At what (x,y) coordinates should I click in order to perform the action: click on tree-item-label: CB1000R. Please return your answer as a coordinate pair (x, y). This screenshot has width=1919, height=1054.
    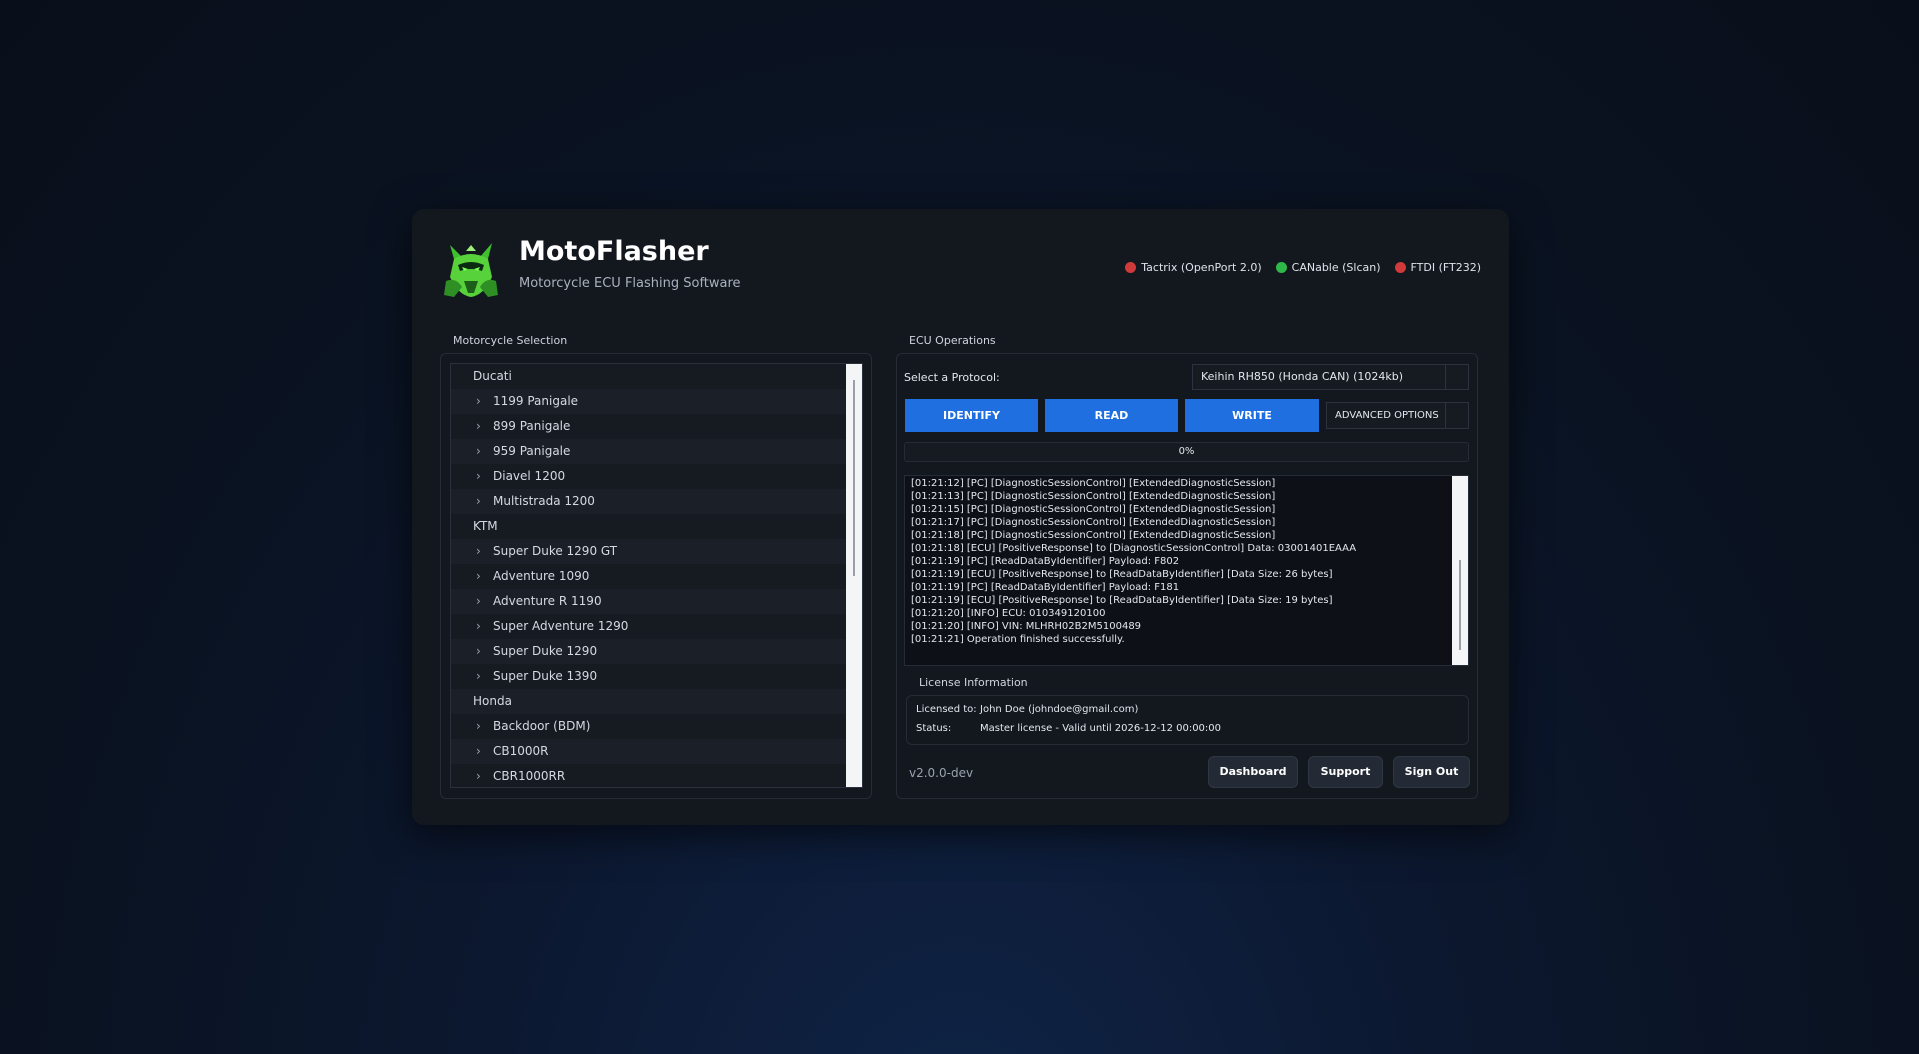
    Looking at the image, I should click on (521, 751).